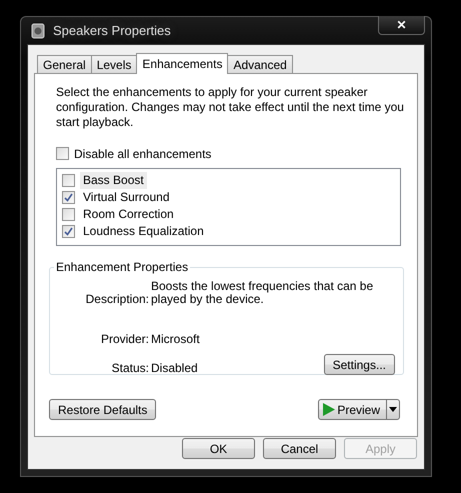 This screenshot has width=461, height=493. I want to click on caret-icon, so click(393, 409).